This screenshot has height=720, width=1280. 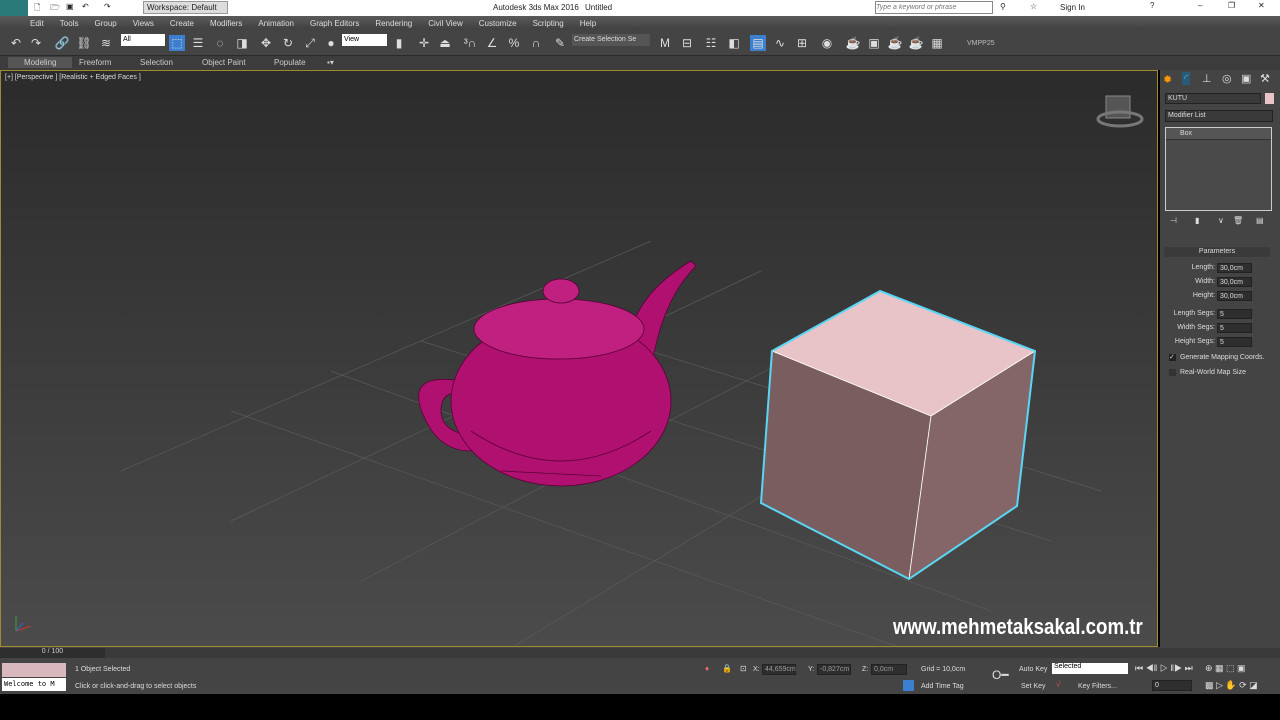 What do you see at coordinates (1265, 78) in the screenshot?
I see `utilities-tab-icon: ⚒` at bounding box center [1265, 78].